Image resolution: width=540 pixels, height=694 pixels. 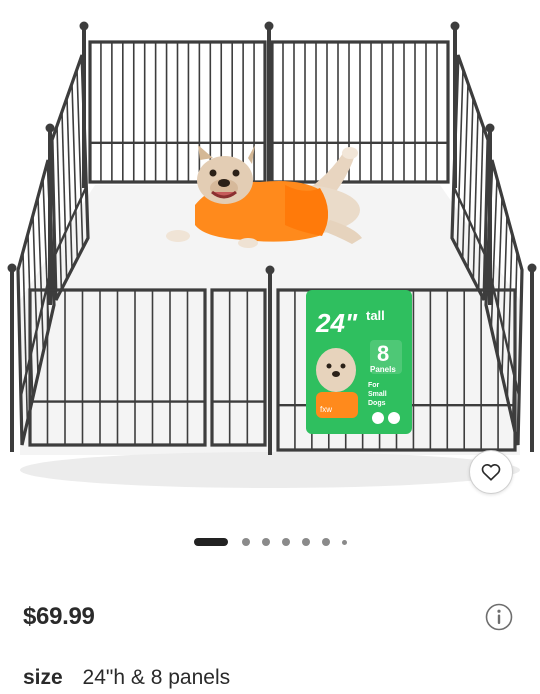 I want to click on heart-icon, so click(x=491, y=472).